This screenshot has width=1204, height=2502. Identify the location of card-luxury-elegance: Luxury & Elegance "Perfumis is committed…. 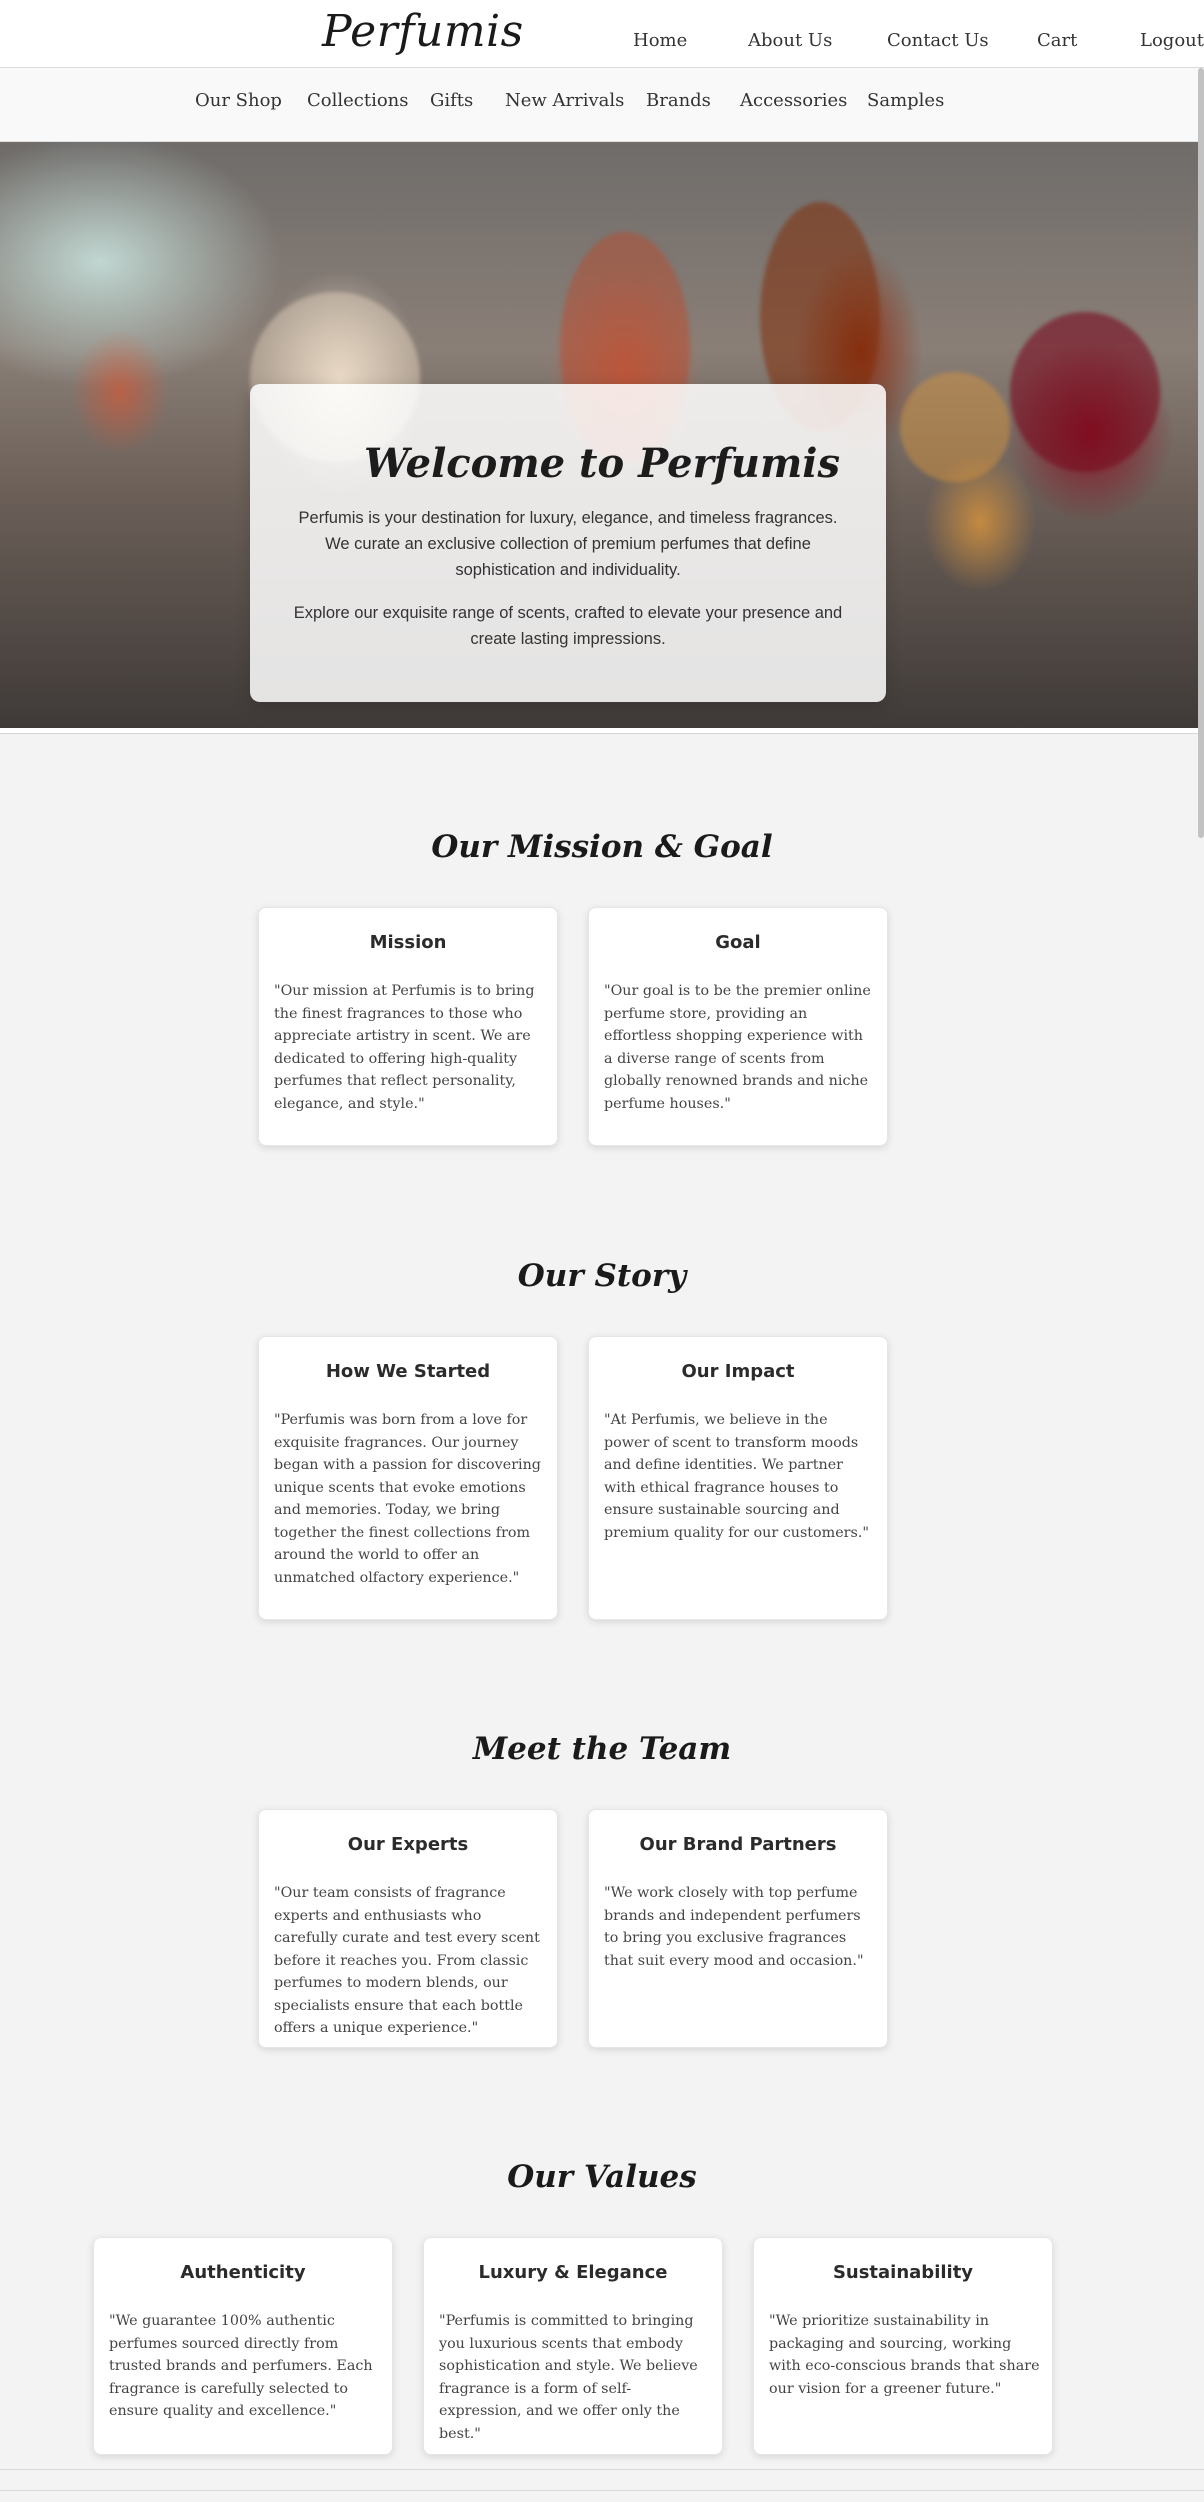
(573, 2346).